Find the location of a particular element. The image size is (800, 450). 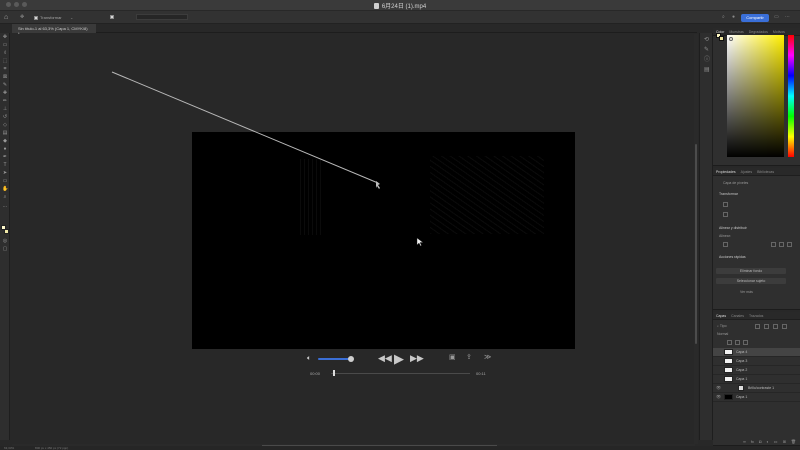

filter-adjust-icon is located at coordinates (766, 326).